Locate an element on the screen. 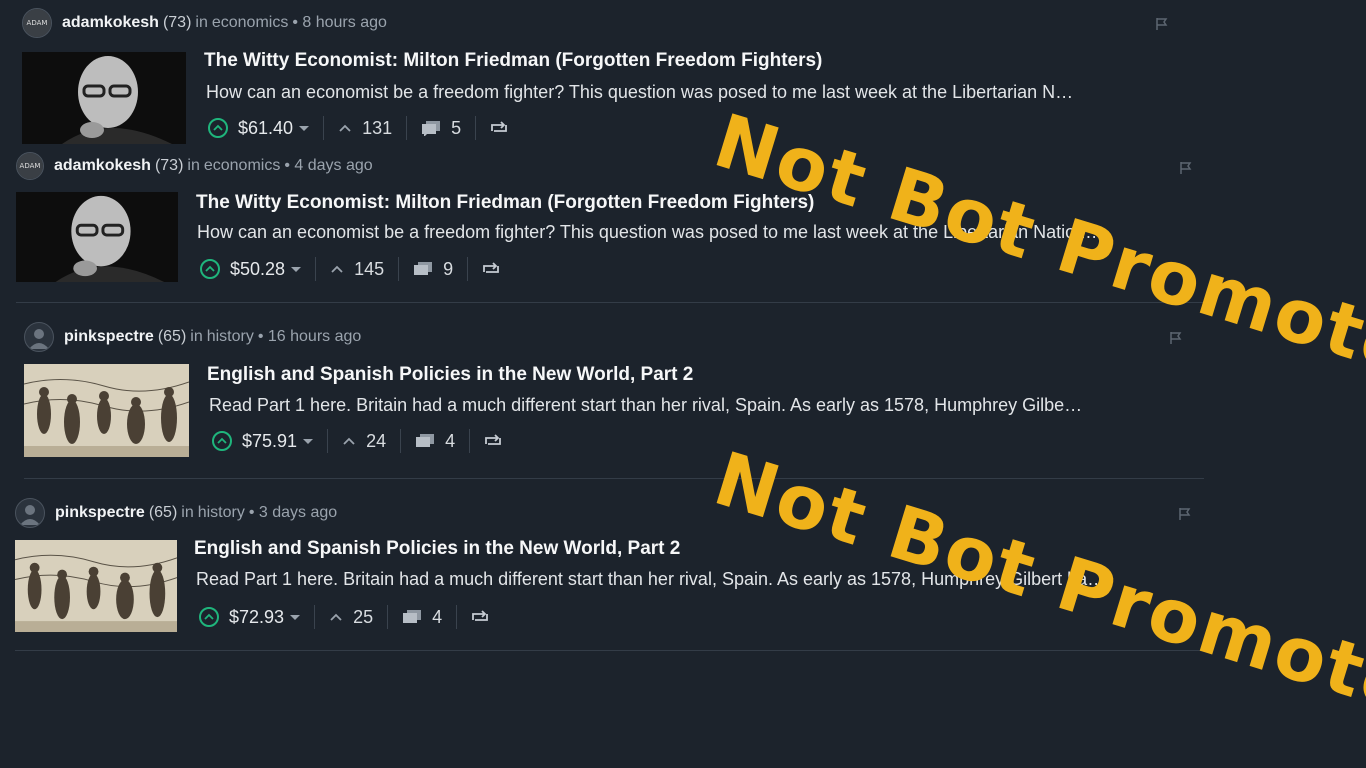 The image size is (1366, 768). timestamp: • 8 hours ago is located at coordinates (339, 23).